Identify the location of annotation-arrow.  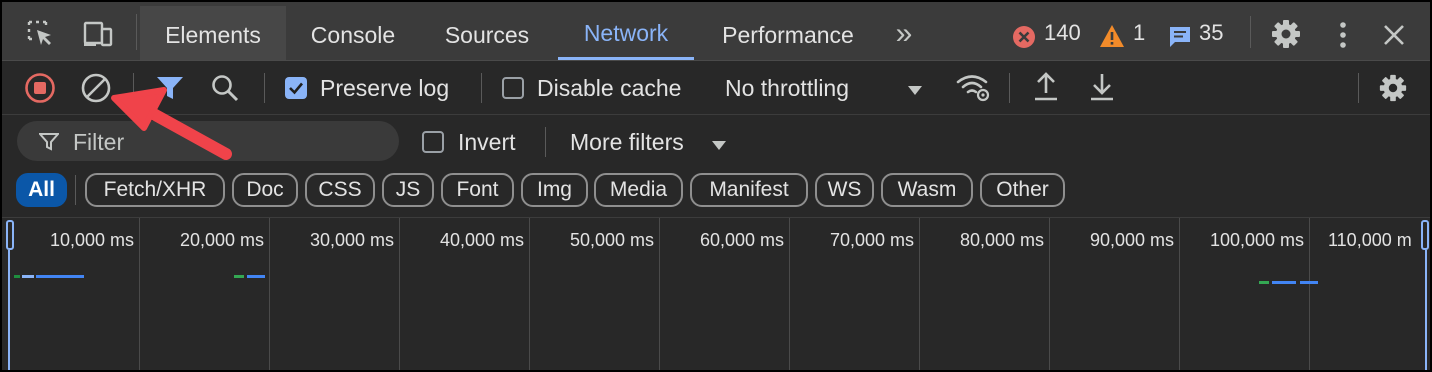
(171, 123).